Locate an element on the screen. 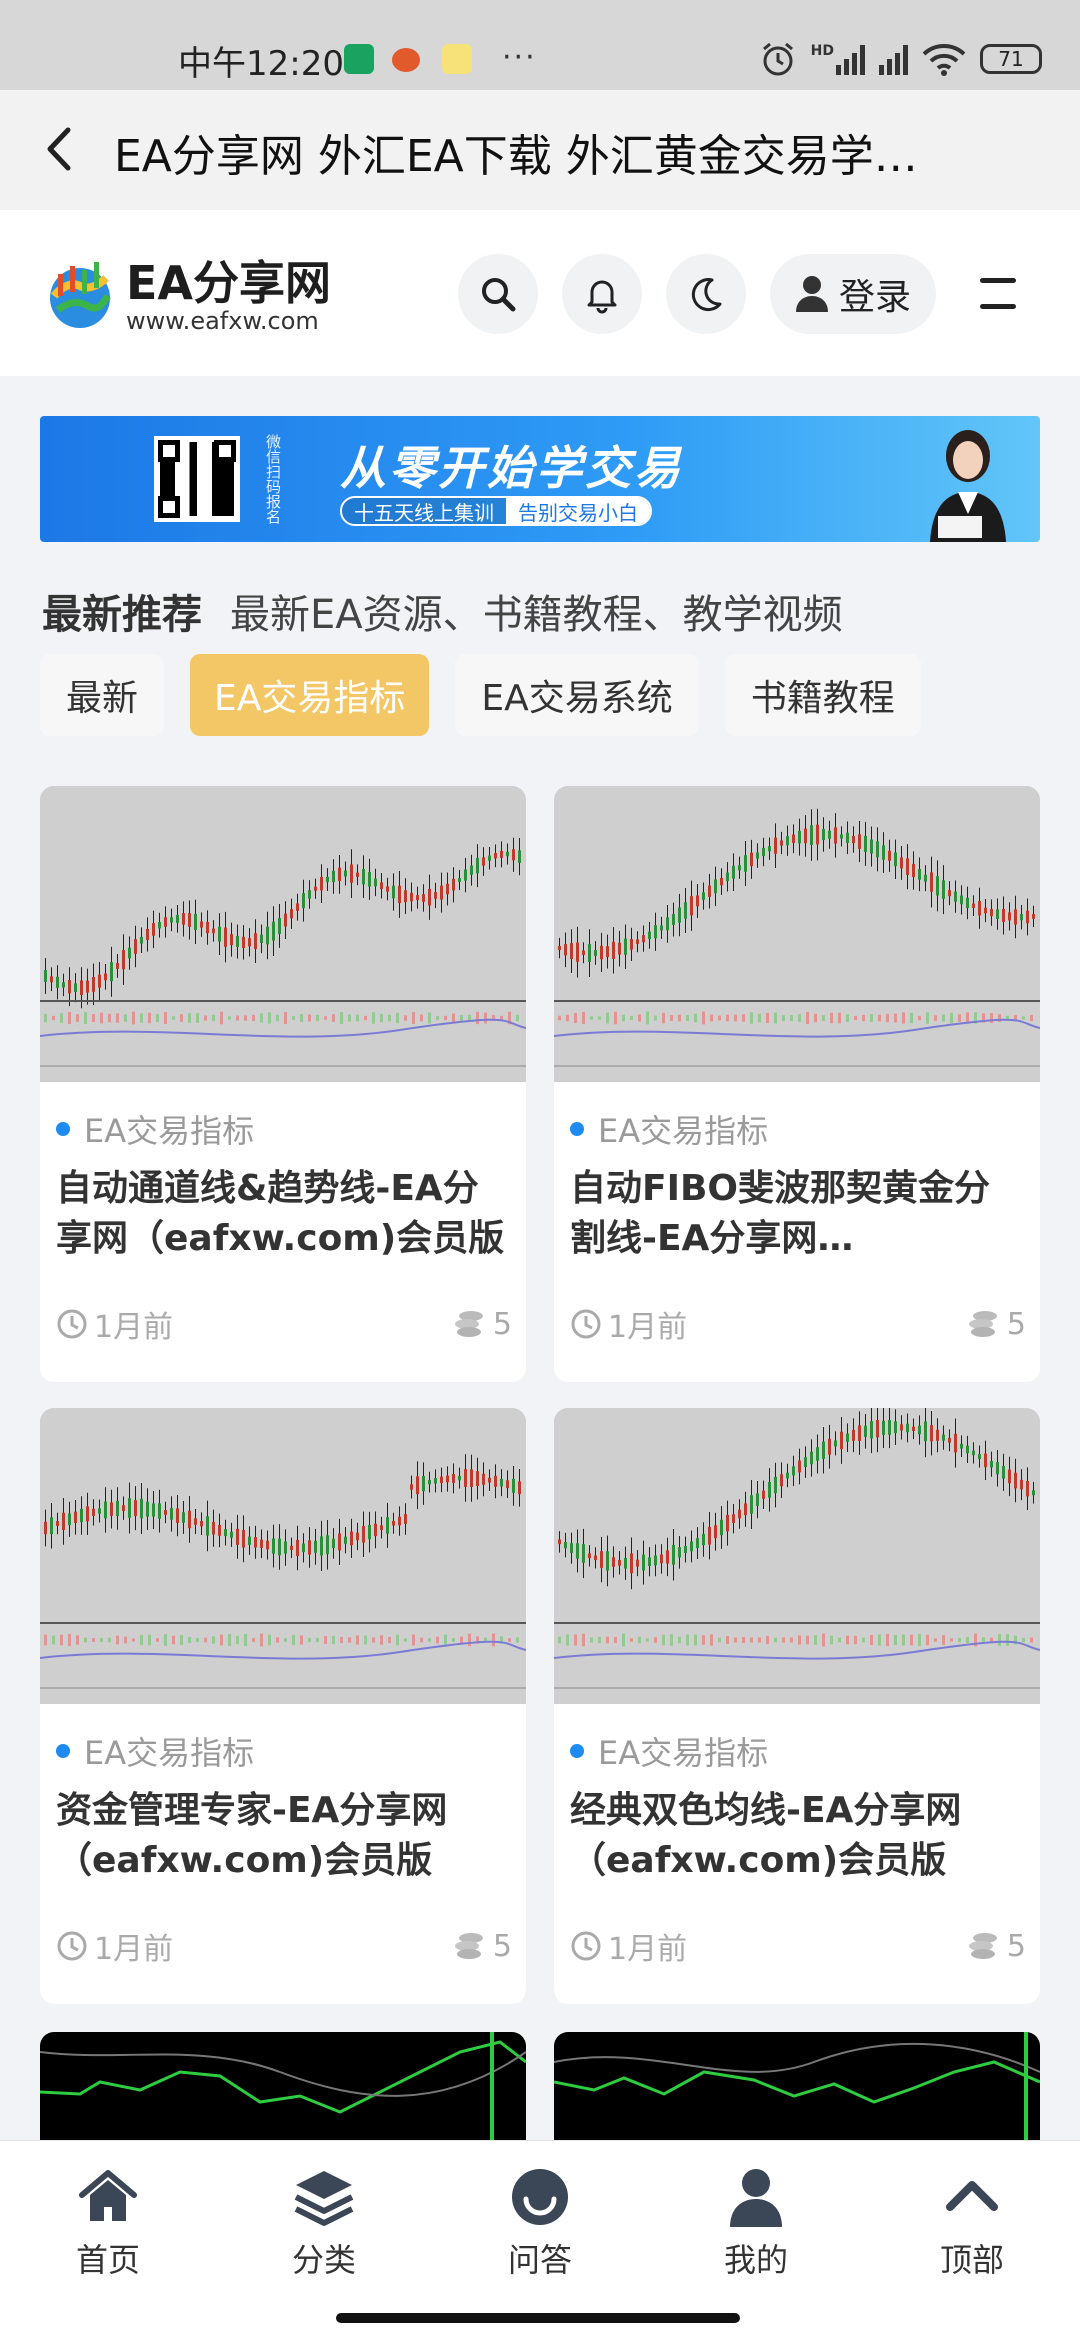 The image size is (1080, 2340). bell-icon is located at coordinates (602, 297).